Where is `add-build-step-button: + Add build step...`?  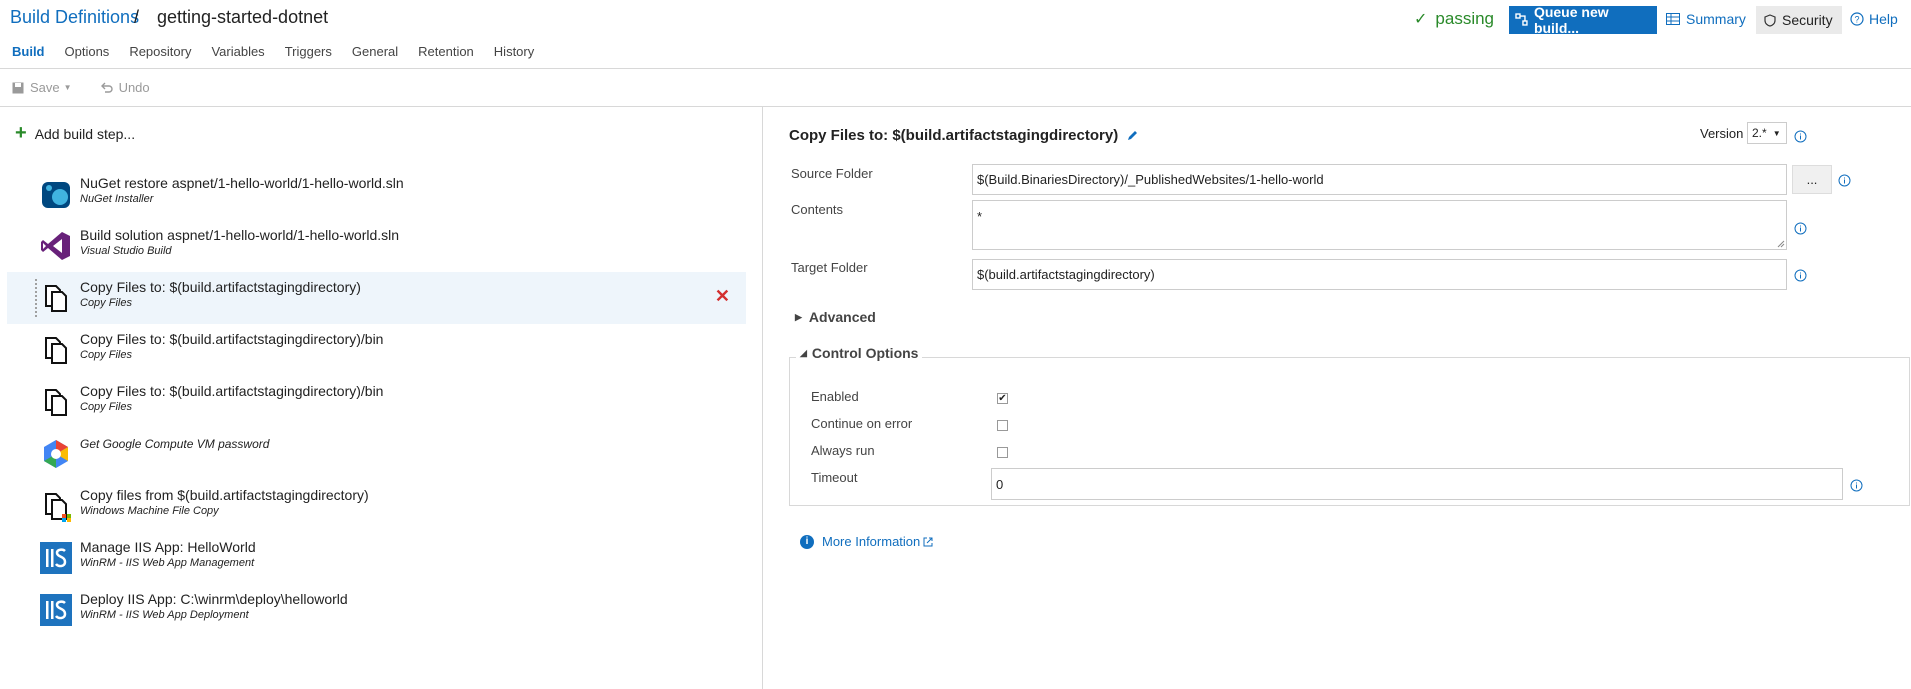 add-build-step-button: + Add build step... is located at coordinates (75, 133).